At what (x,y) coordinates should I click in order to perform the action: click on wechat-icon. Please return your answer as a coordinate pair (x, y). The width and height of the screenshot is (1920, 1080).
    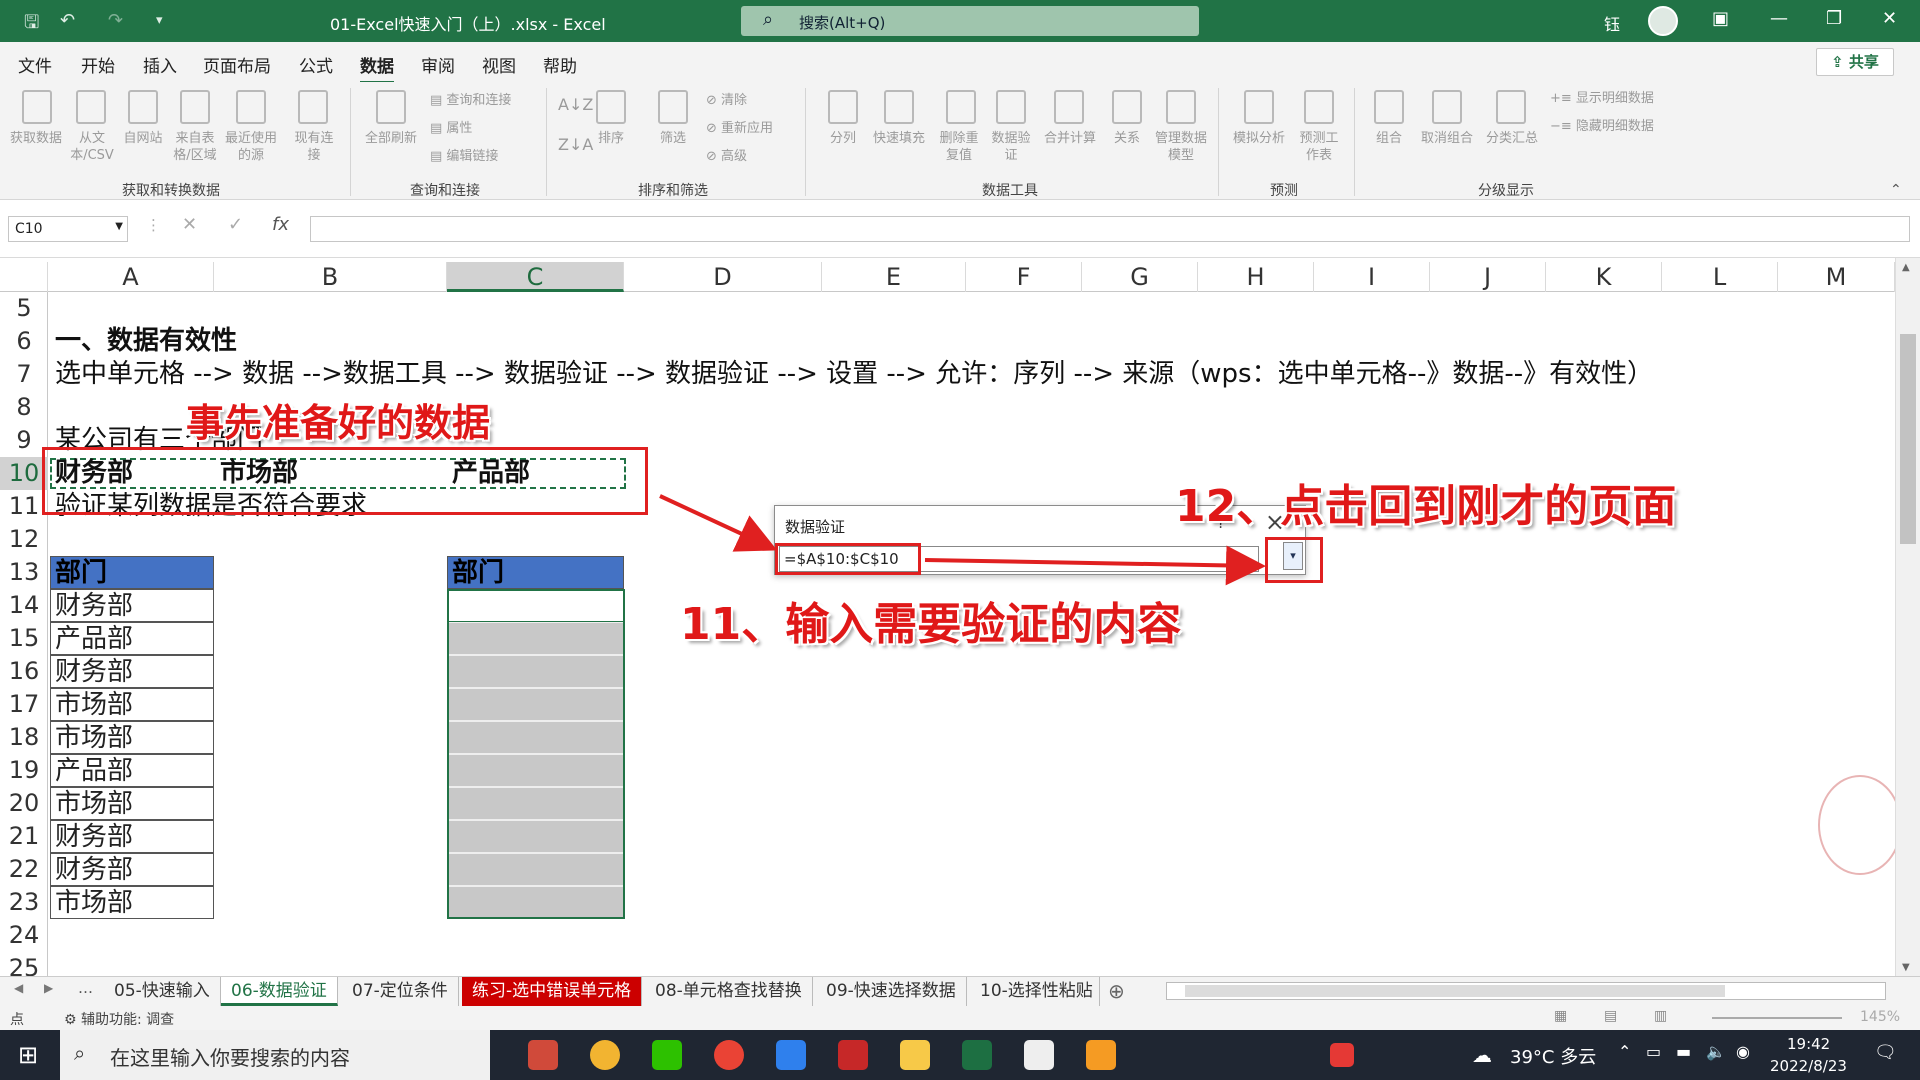
    Looking at the image, I should click on (667, 1055).